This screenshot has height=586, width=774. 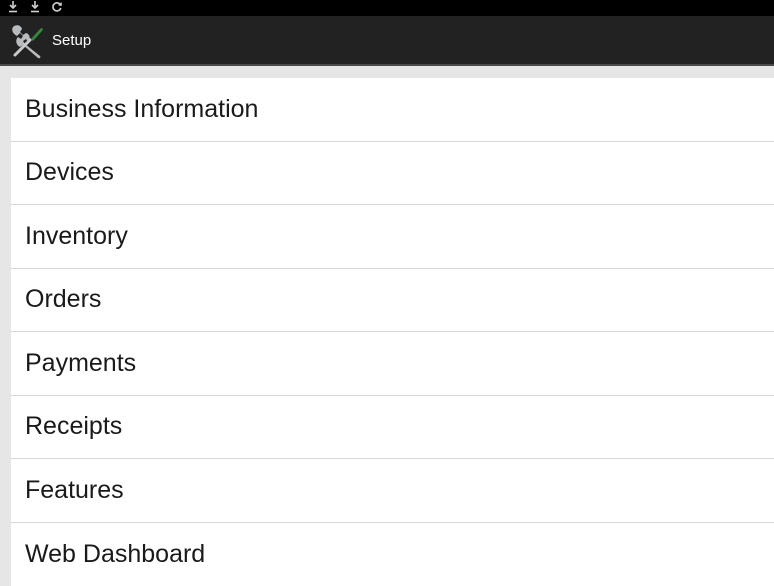 I want to click on settings-item-label: Orders, so click(x=63, y=299).